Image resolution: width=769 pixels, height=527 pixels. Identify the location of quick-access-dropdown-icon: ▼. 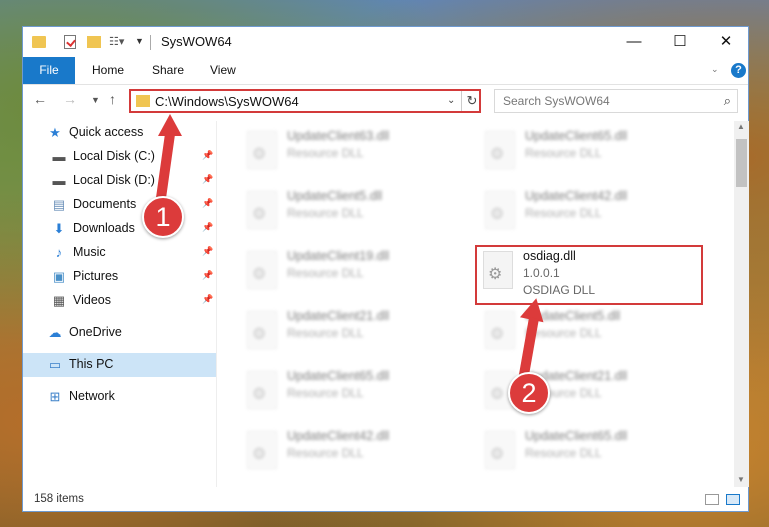
(139, 45).